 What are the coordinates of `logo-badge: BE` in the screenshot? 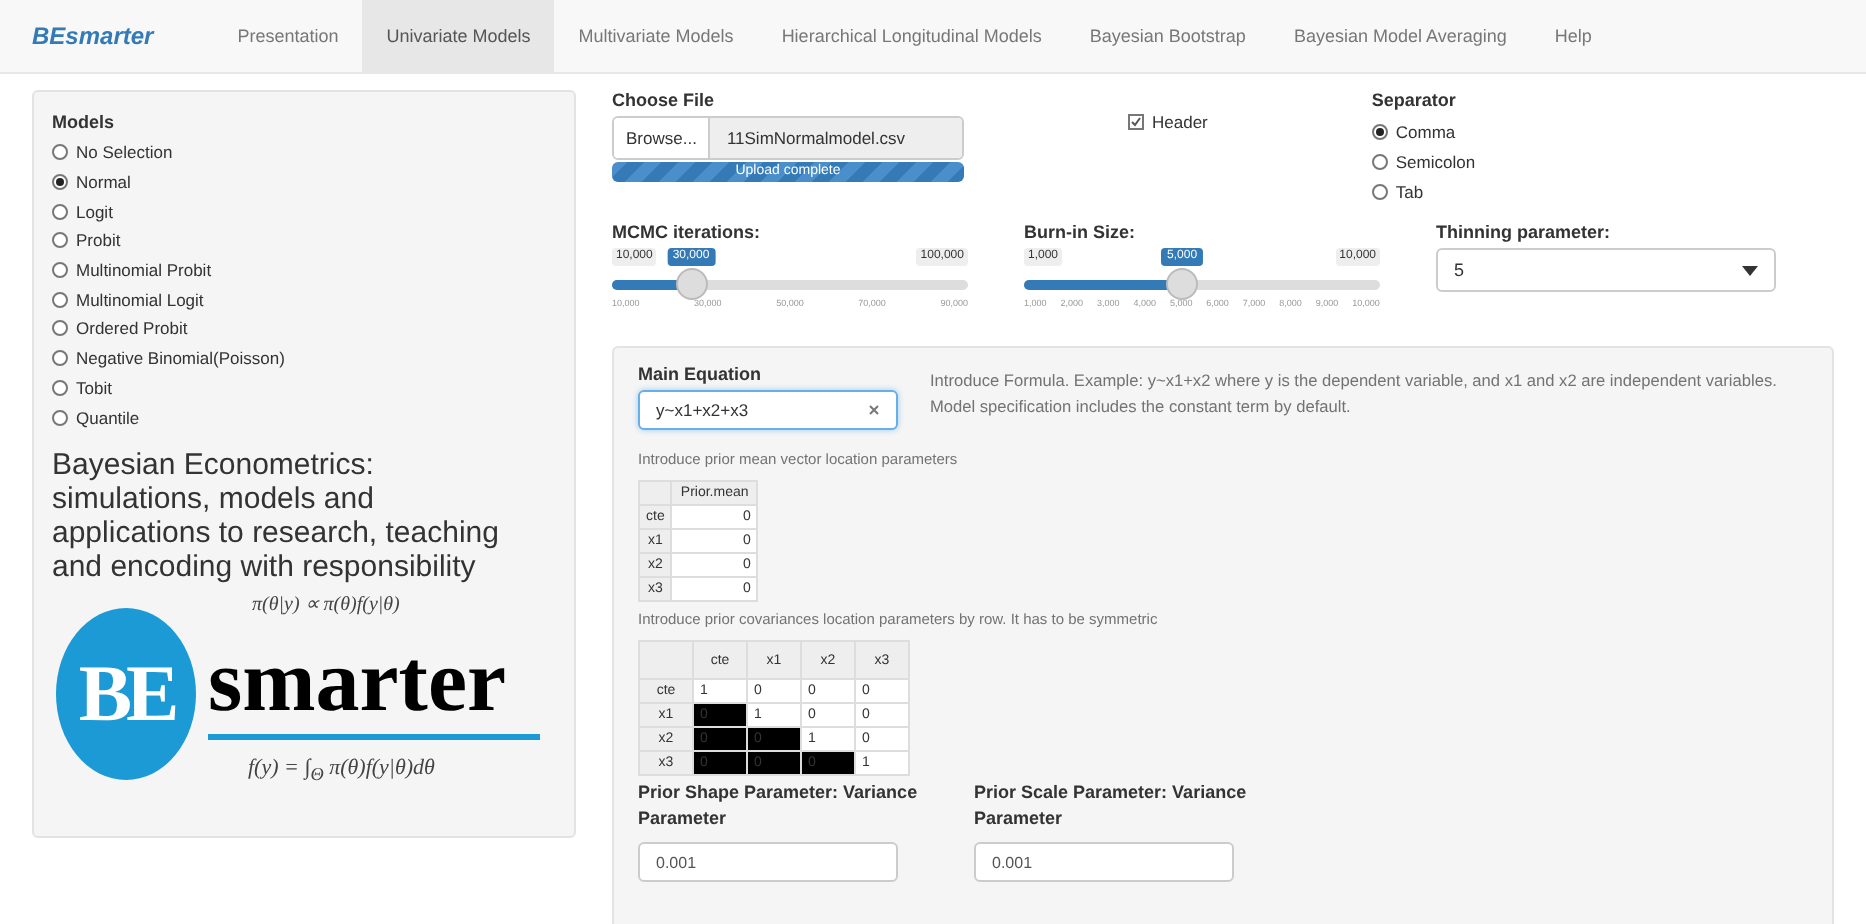 It's located at (126, 693).